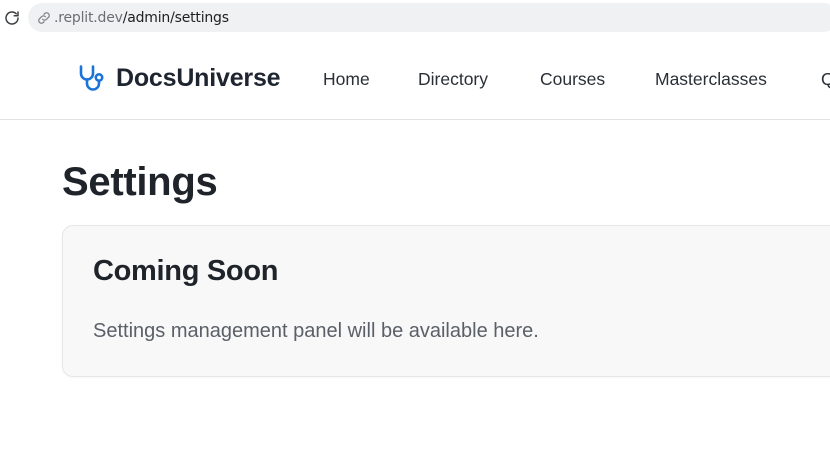  I want to click on stethoscope-icon, so click(92, 78).